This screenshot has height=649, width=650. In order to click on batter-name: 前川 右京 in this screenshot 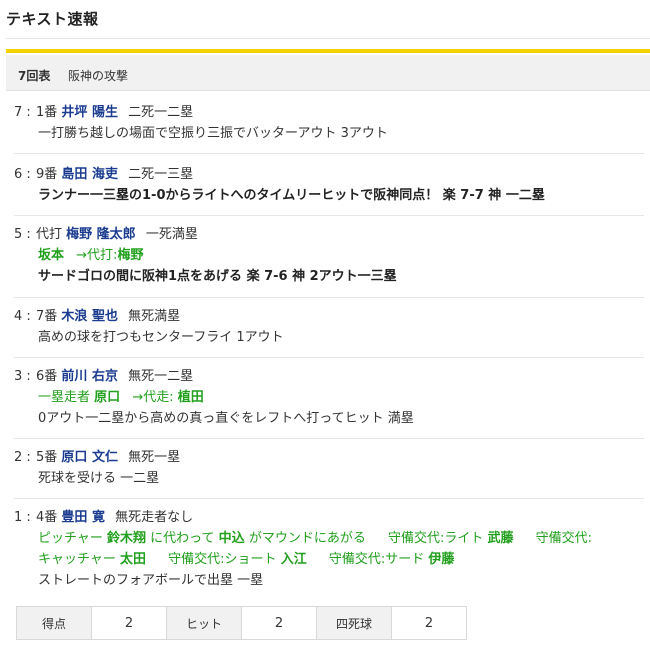, I will do `click(89, 376)`.